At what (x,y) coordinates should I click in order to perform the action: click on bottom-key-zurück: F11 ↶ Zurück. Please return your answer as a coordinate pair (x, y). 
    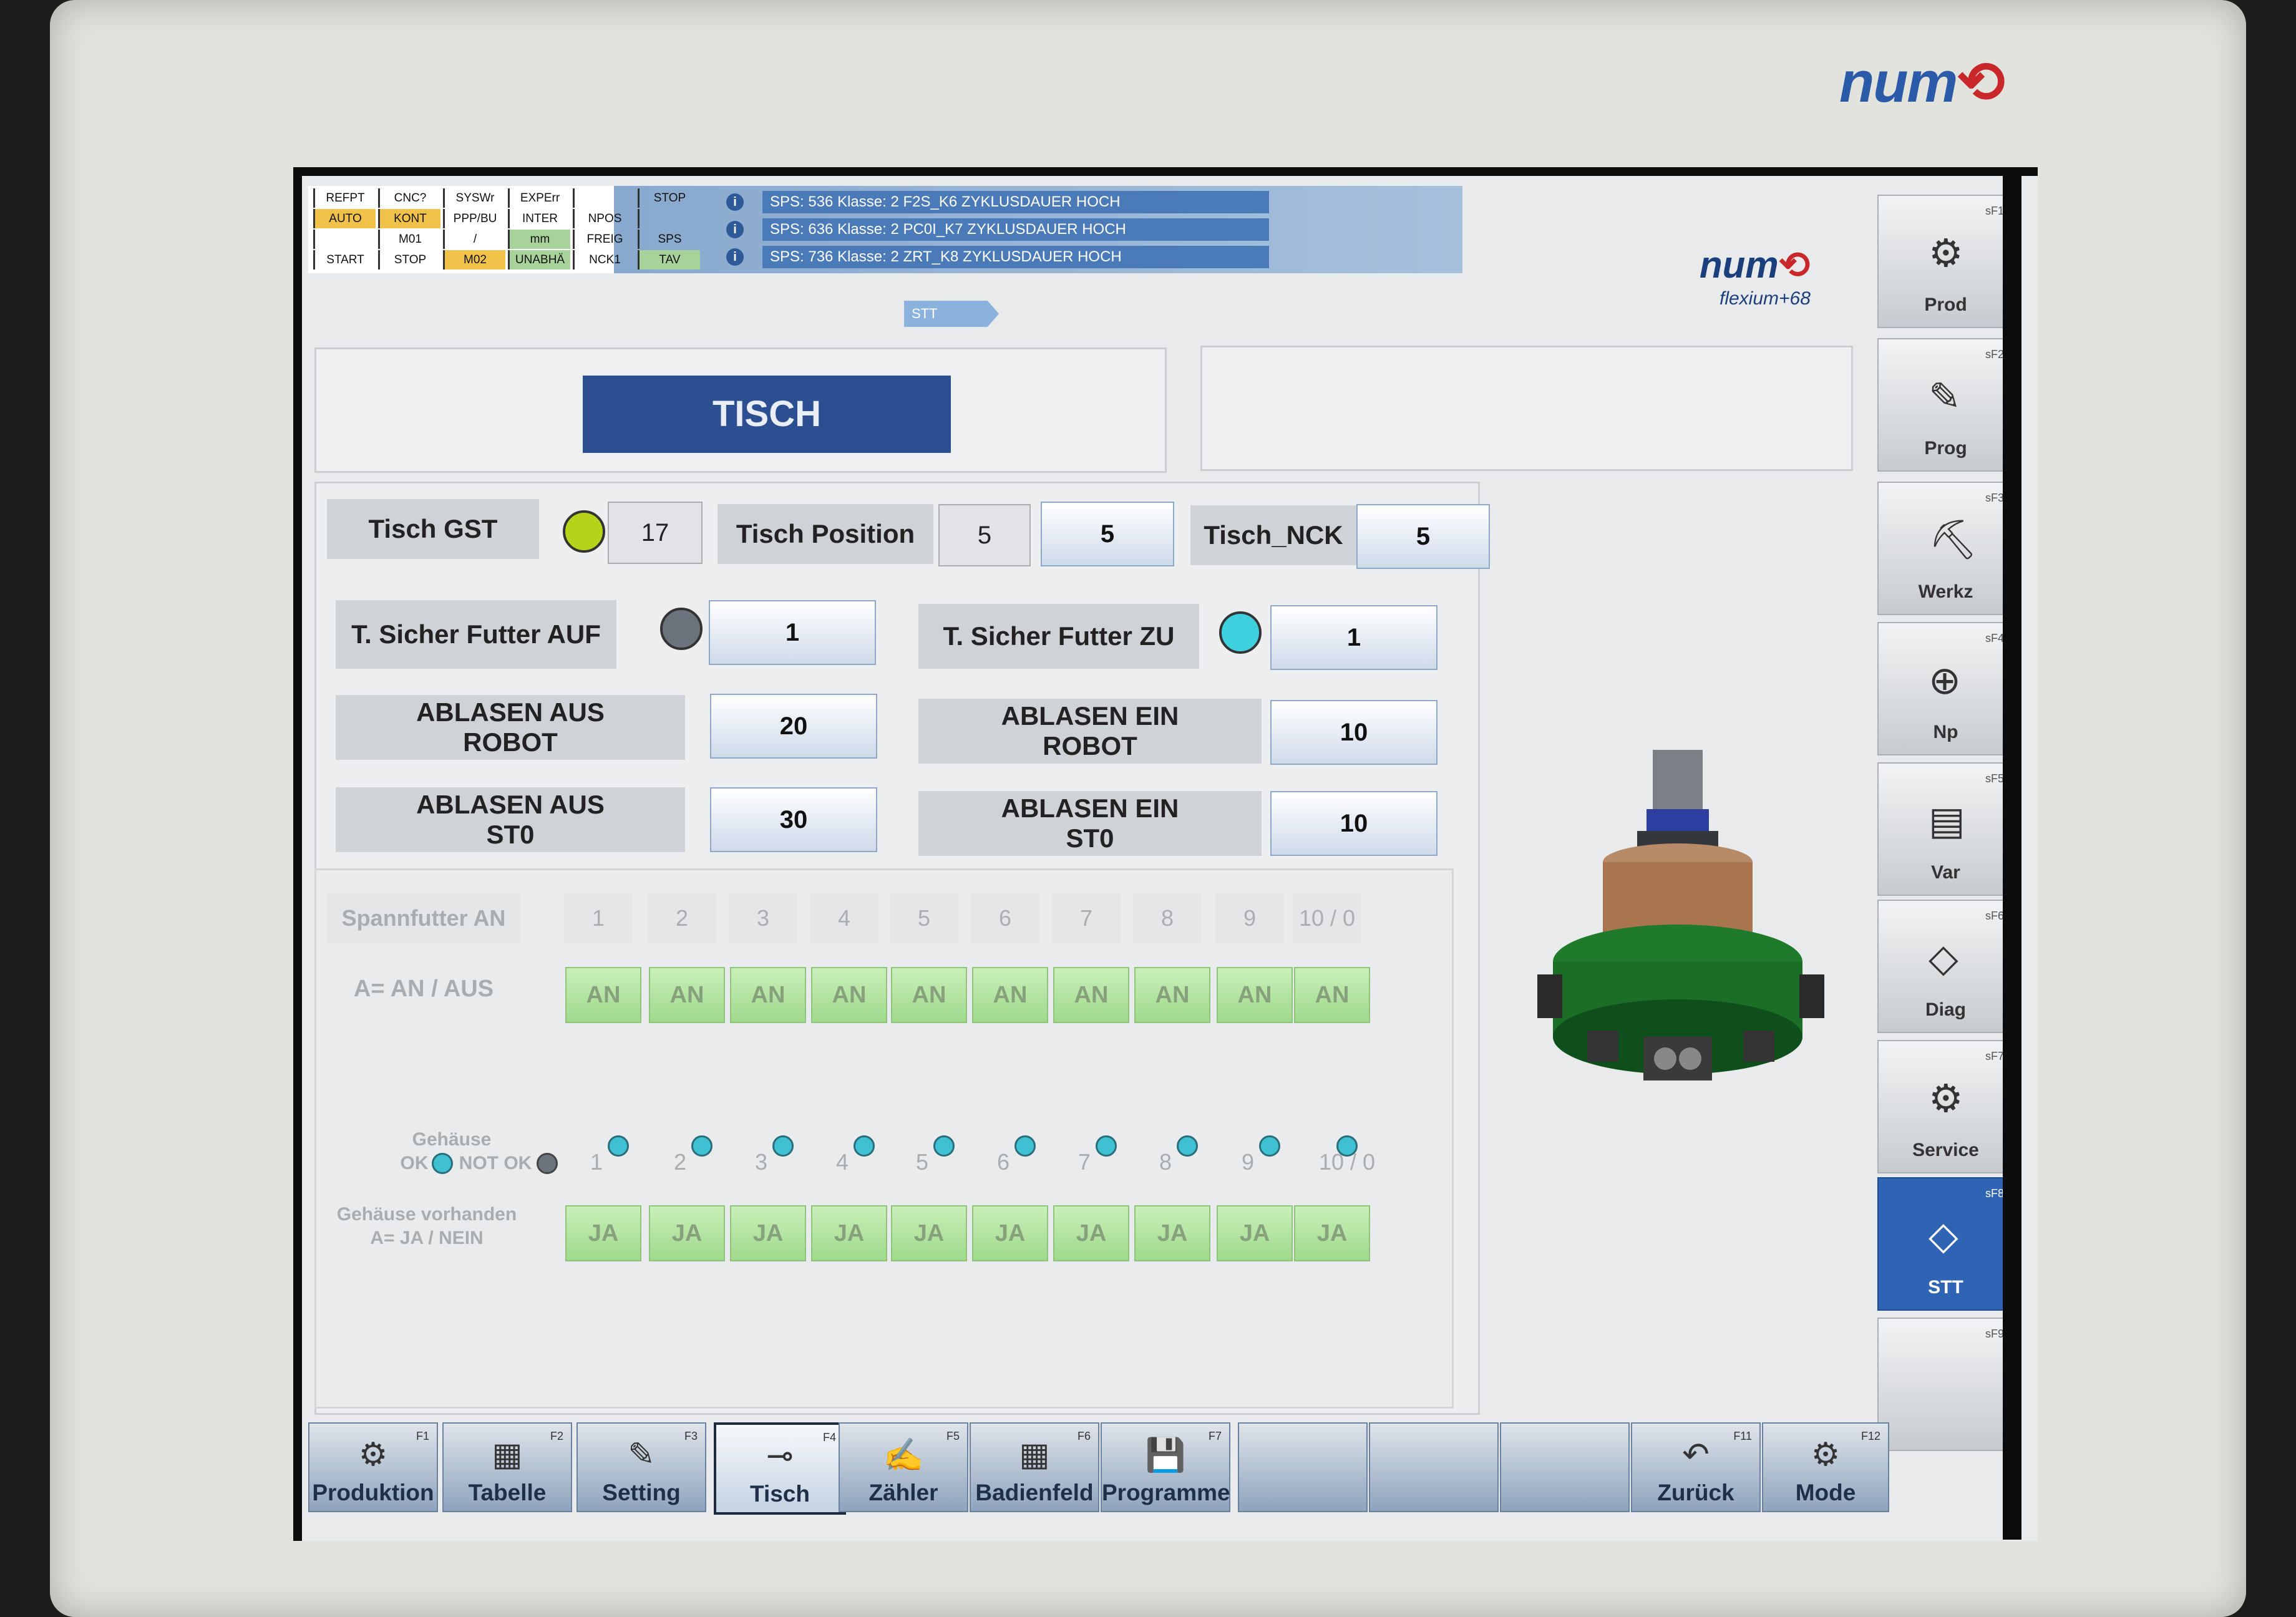
    Looking at the image, I should click on (1696, 1467).